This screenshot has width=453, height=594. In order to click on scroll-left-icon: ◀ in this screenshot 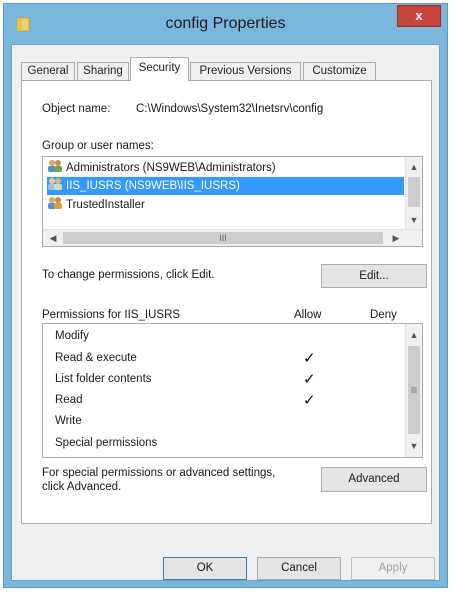, I will do `click(53, 238)`.